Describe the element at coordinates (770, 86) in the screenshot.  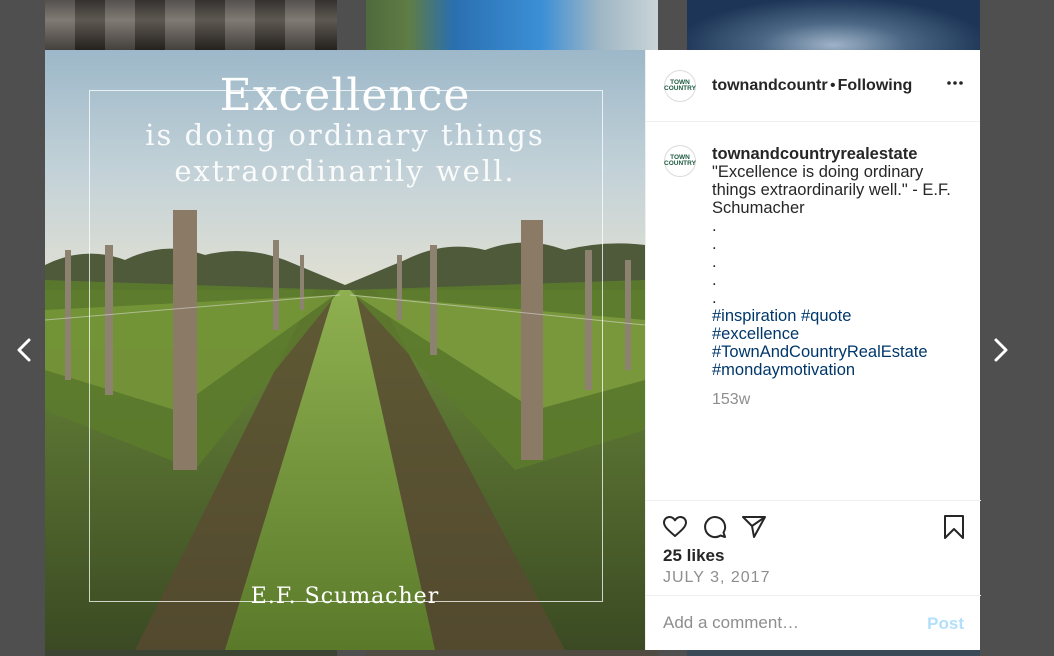
I see `header-username: townandcountryrealestate` at that location.